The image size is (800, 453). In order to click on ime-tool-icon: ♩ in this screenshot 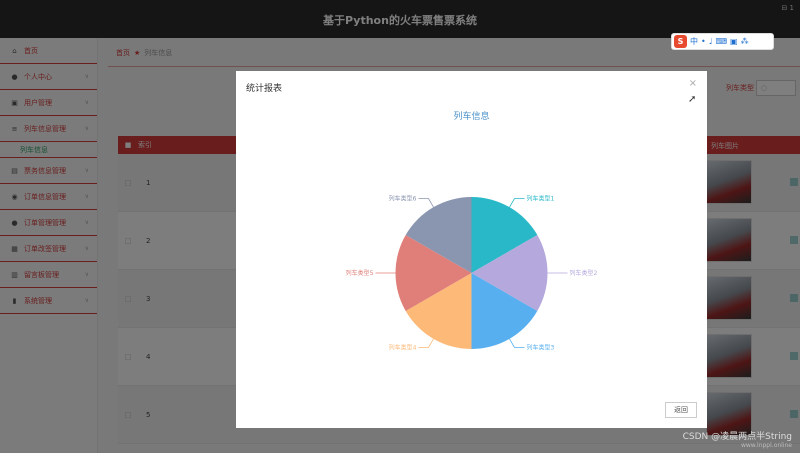, I will do `click(711, 41)`.